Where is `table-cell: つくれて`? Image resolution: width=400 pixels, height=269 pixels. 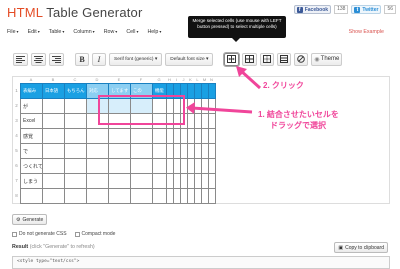 table-cell: つくれて is located at coordinates (31, 166).